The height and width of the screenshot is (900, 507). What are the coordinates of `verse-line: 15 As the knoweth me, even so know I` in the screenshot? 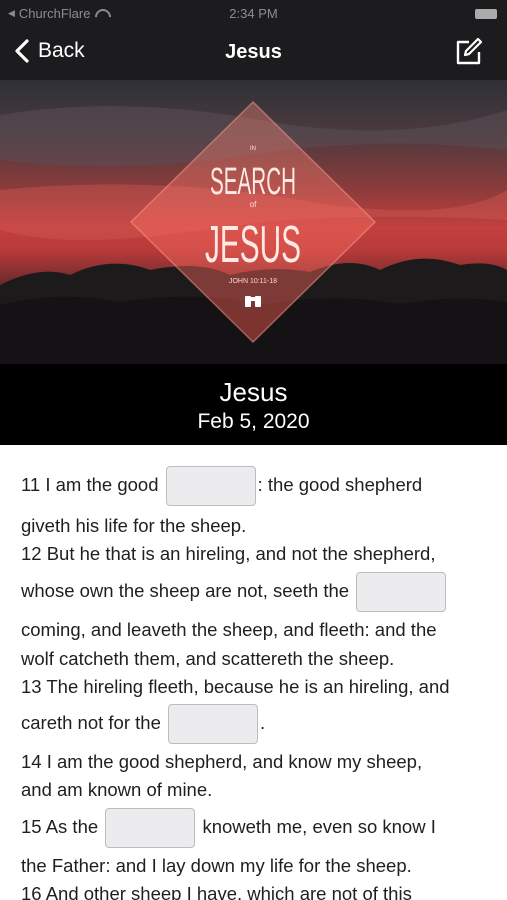 It's located at (228, 828).